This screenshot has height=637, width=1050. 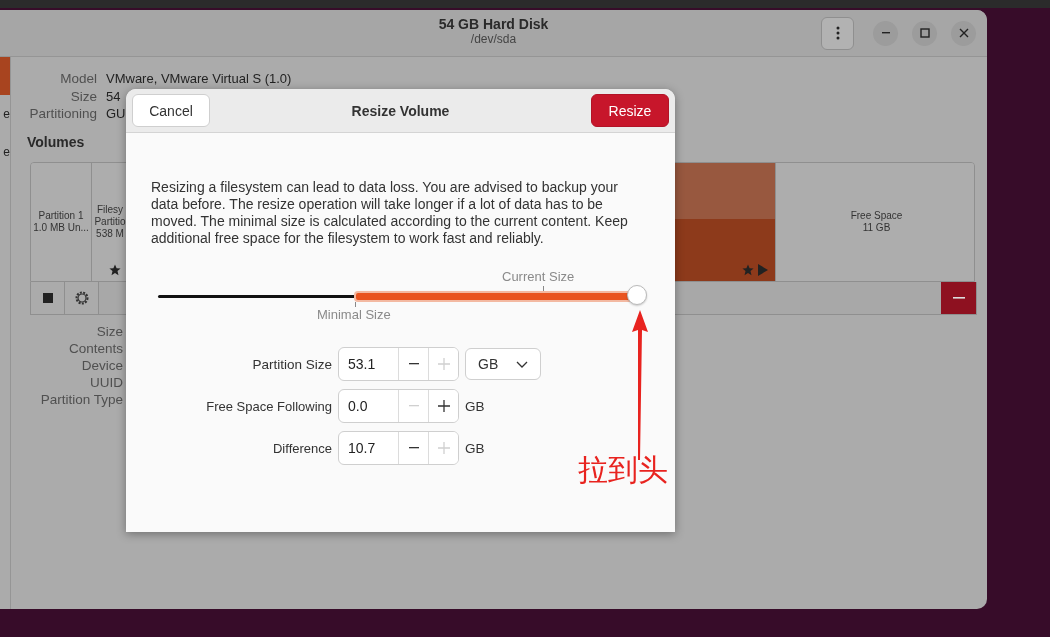 What do you see at coordinates (354, 314) in the screenshot?
I see `slider-label: Minimal Size` at bounding box center [354, 314].